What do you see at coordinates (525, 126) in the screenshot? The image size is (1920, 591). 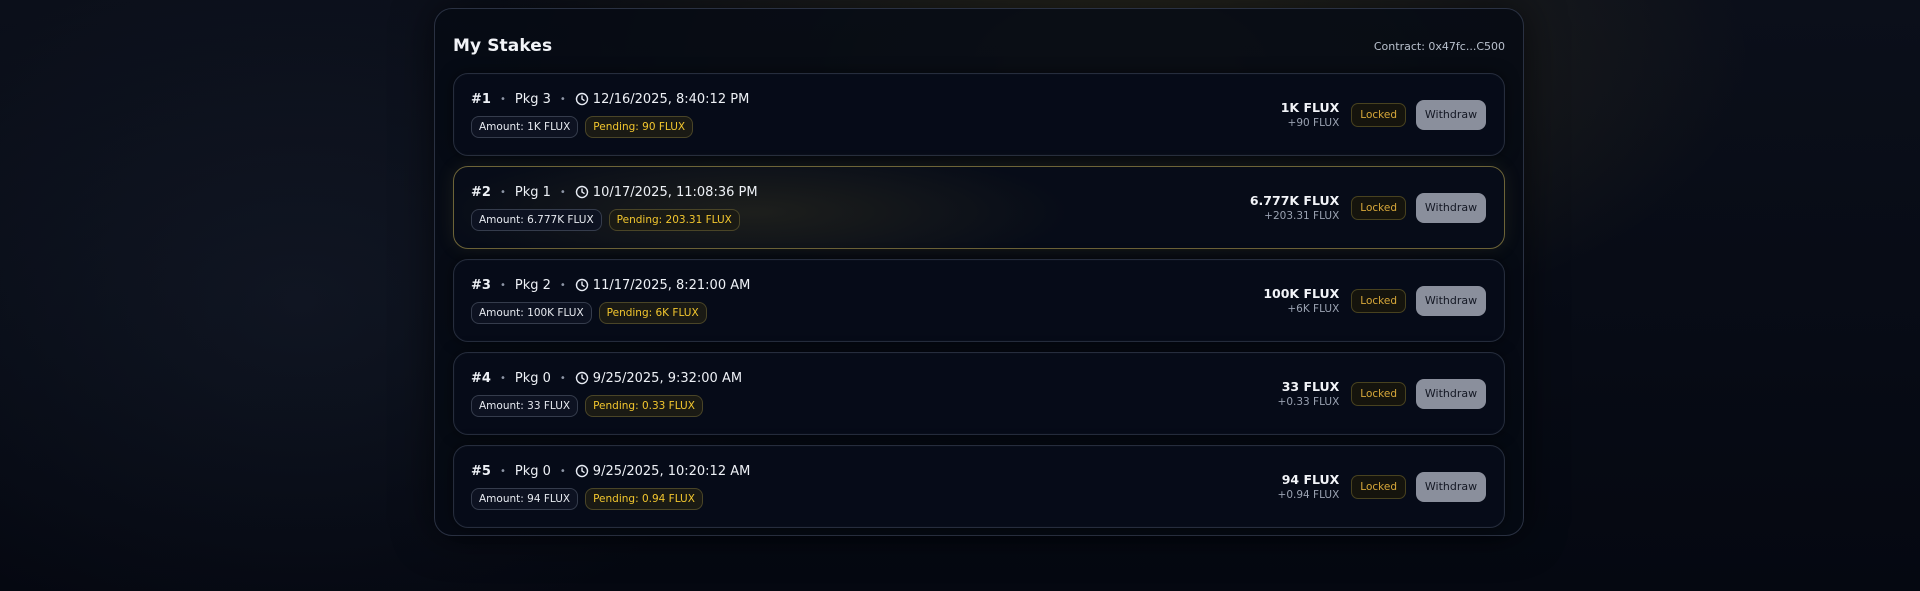 I see `amount-badge: Amount: 1K FLUX` at bounding box center [525, 126].